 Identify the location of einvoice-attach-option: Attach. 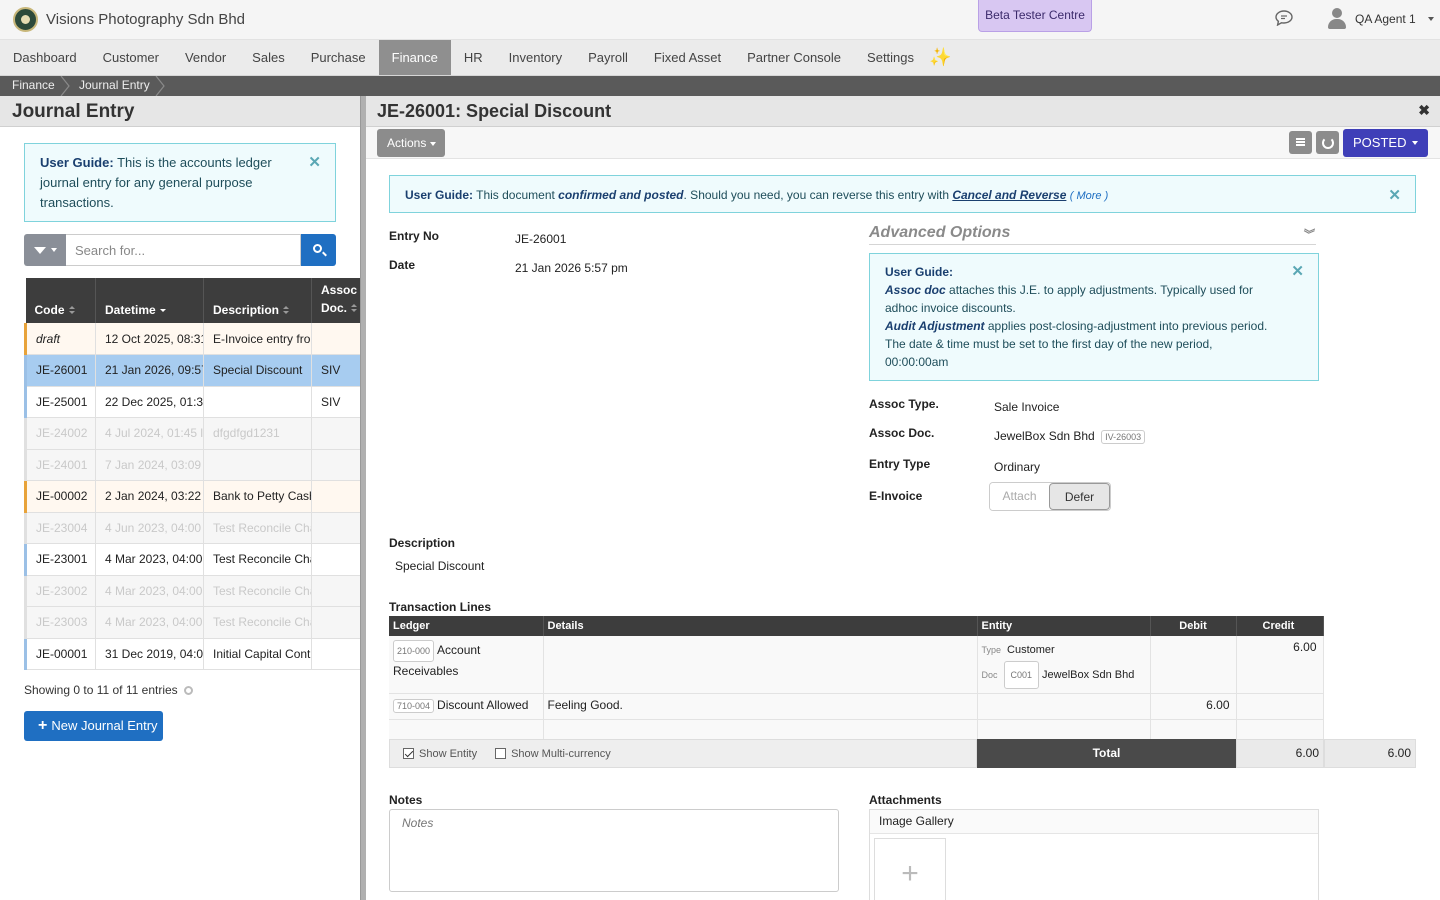
(1019, 496).